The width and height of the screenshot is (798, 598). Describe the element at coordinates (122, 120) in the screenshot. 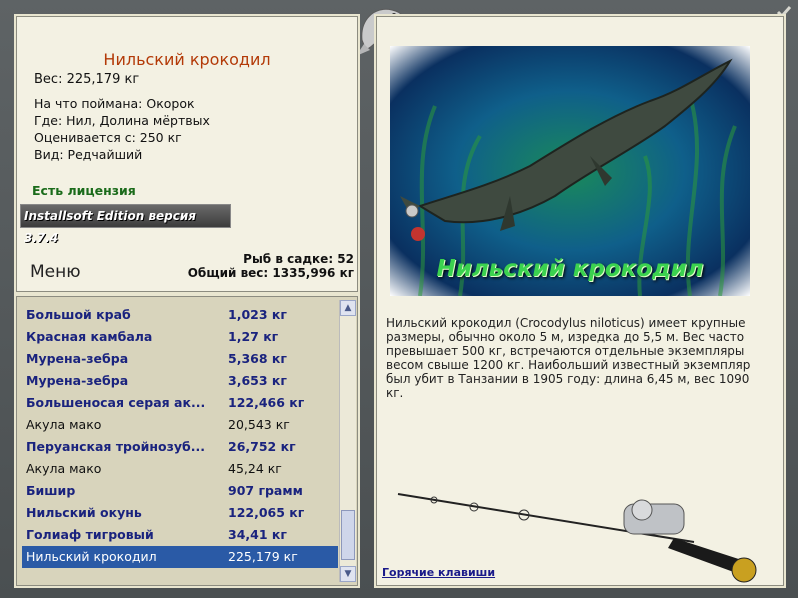

I see `location-label: Где: Нил, Долина мёртвых` at that location.